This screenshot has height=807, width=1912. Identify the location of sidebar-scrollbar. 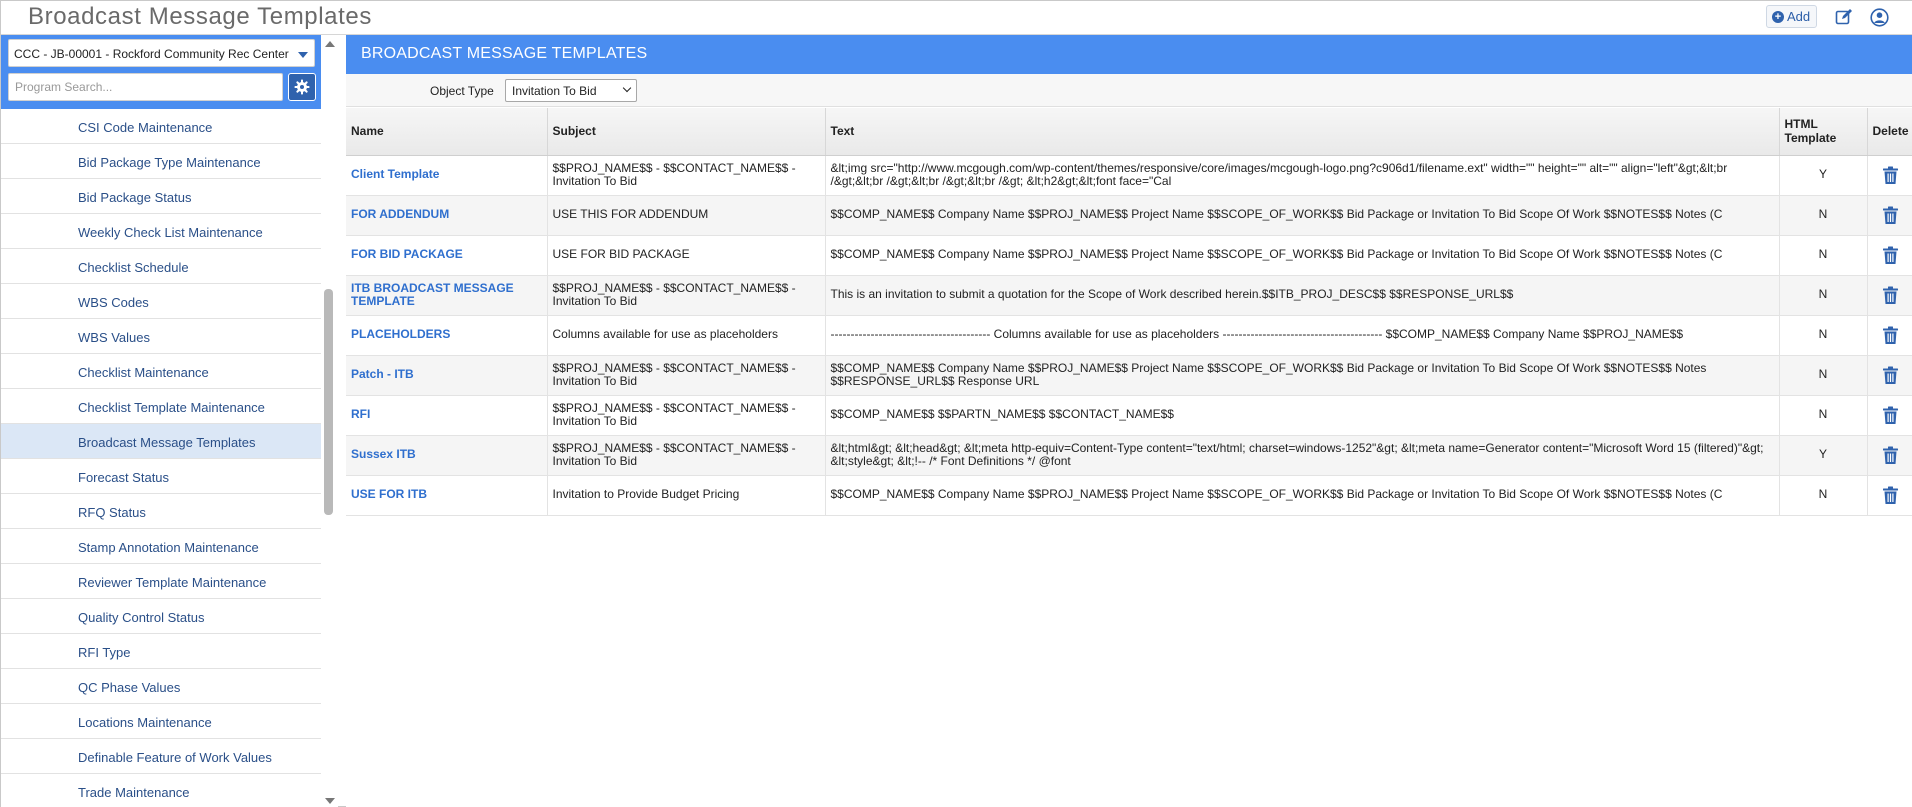
(329, 421).